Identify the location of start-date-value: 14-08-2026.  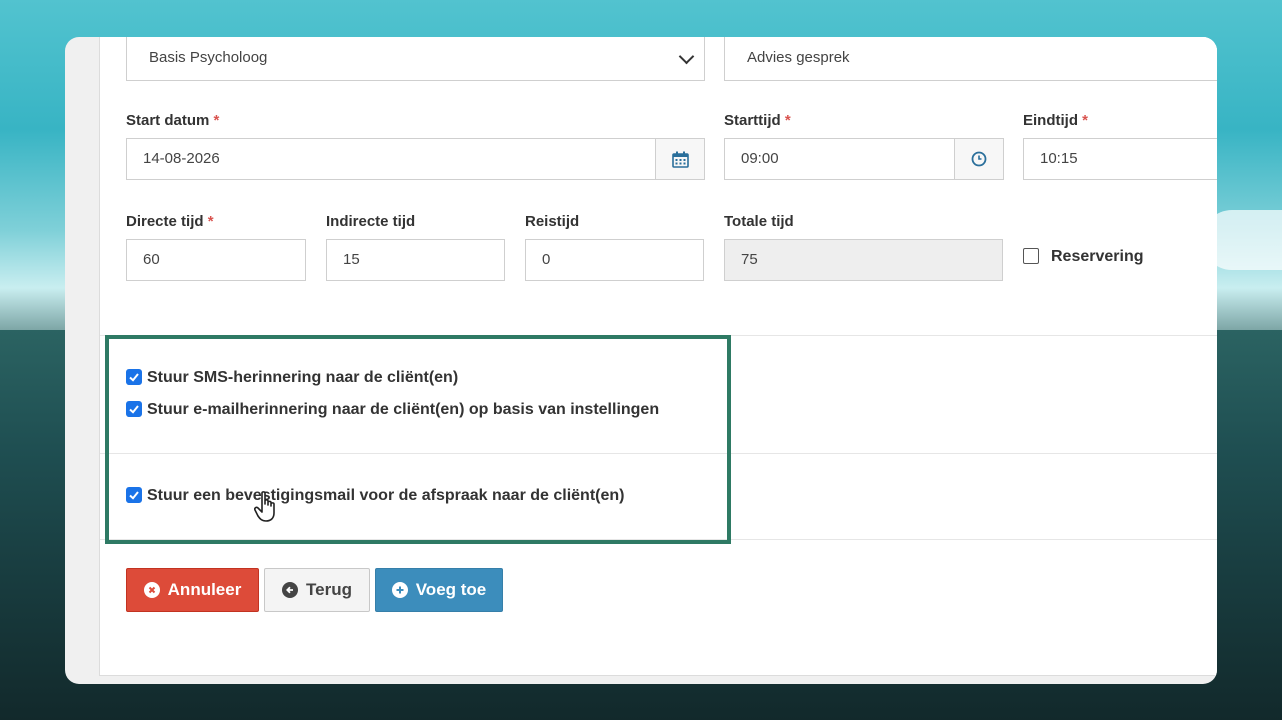
(181, 158).